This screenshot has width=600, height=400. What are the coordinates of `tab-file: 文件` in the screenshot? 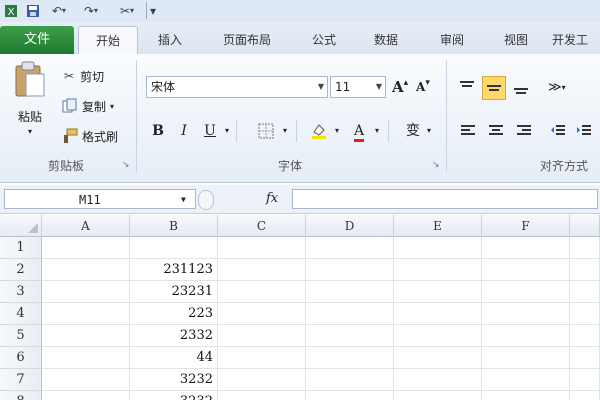 It's located at (37, 40).